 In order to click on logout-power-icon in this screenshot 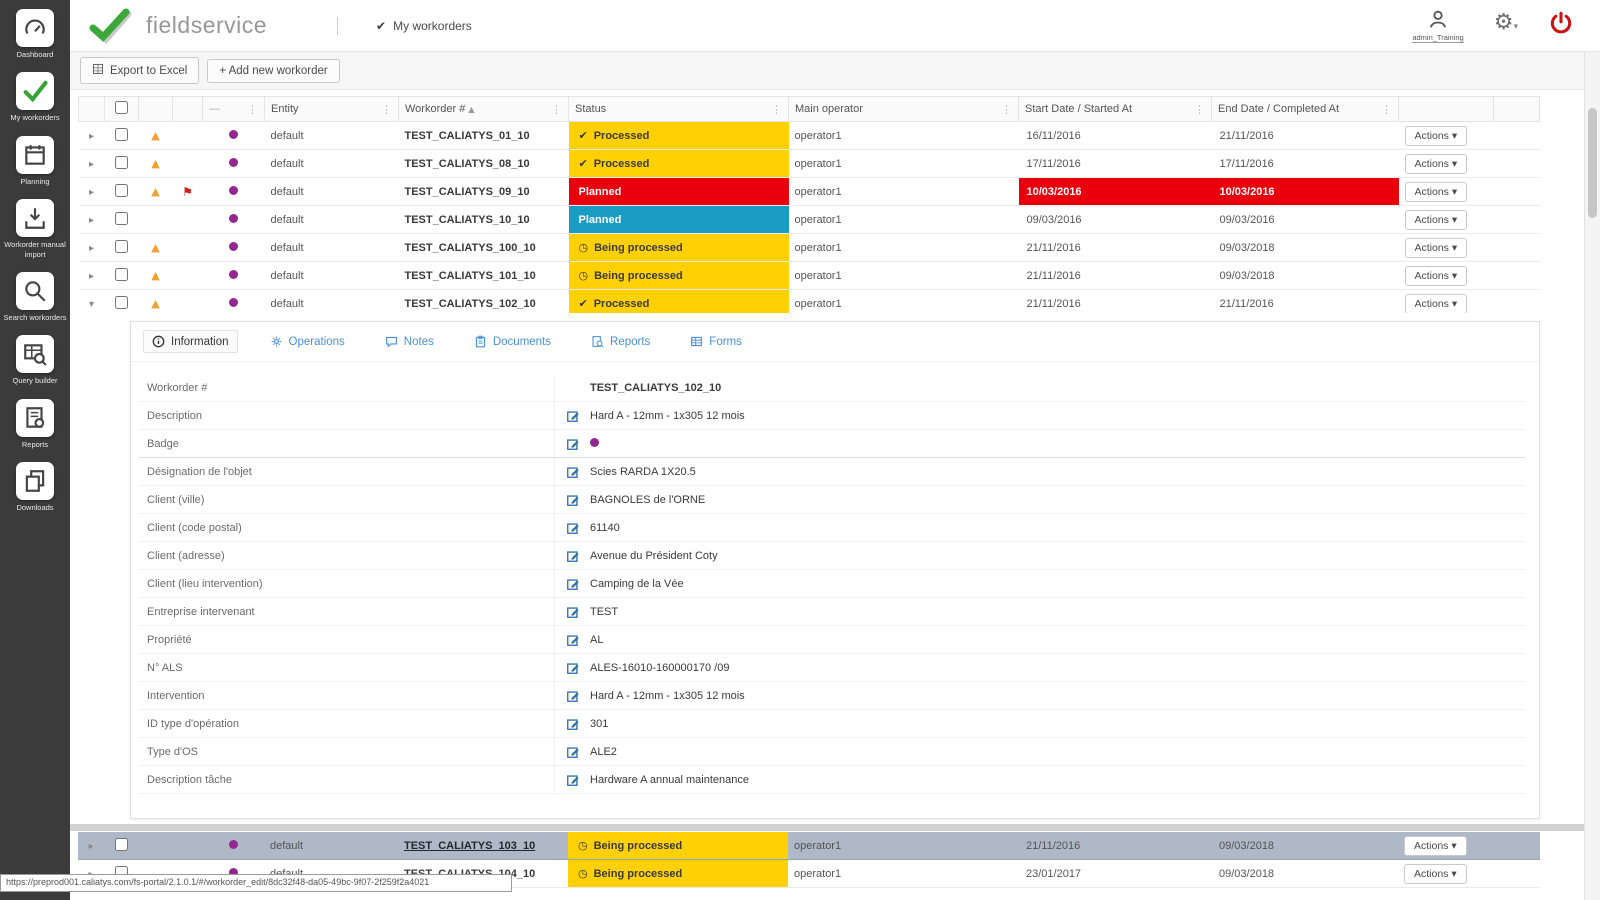, I will do `click(1561, 25)`.